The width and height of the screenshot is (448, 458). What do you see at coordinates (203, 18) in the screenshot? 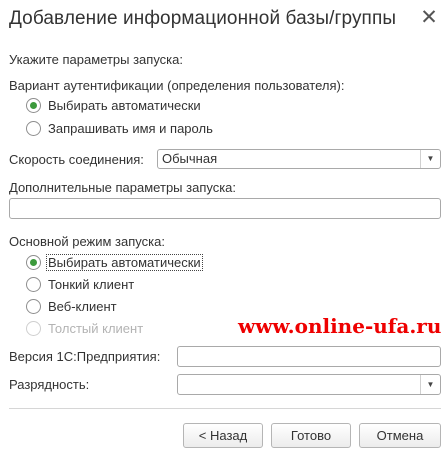
I see `dialog-title: Добавление информационной базы/группы` at bounding box center [203, 18].